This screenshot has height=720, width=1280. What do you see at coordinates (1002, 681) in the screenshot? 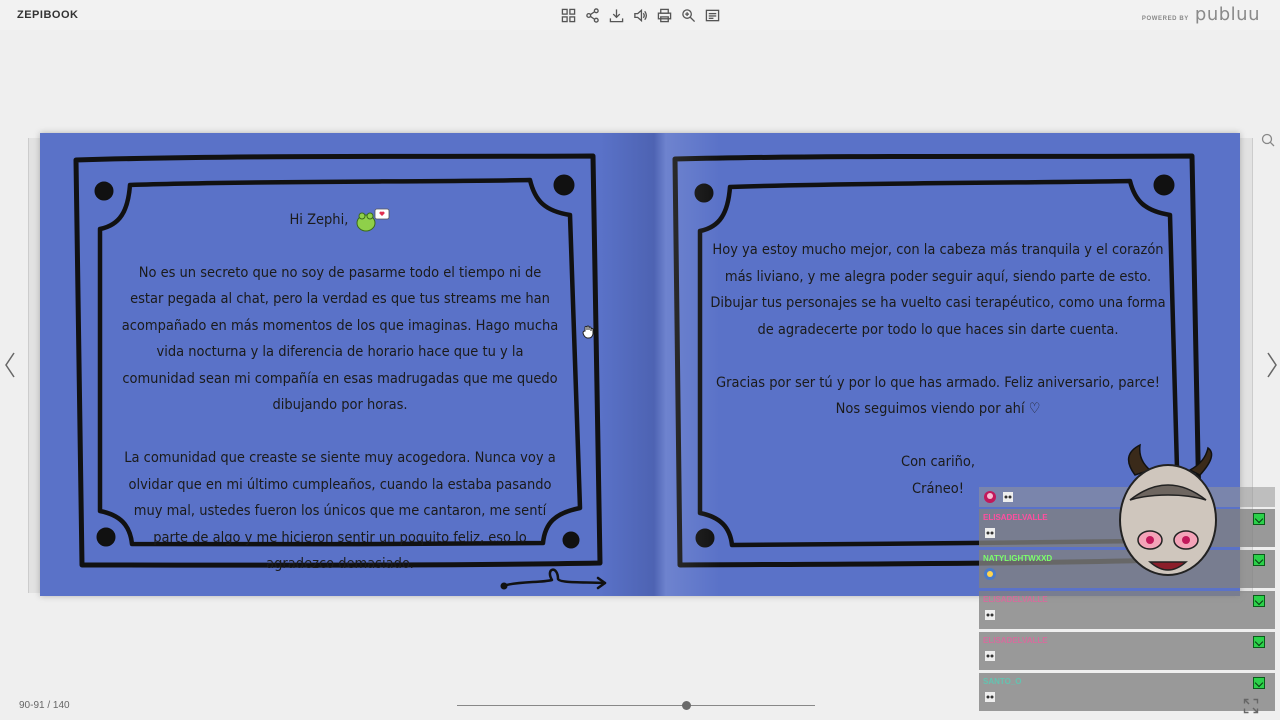
I see `chat-username: SANTO_O` at bounding box center [1002, 681].